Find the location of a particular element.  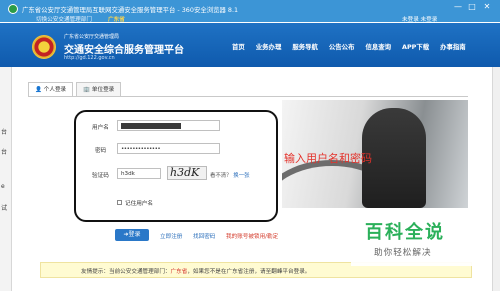

login-button-label: 登录 is located at coordinates (134, 234).